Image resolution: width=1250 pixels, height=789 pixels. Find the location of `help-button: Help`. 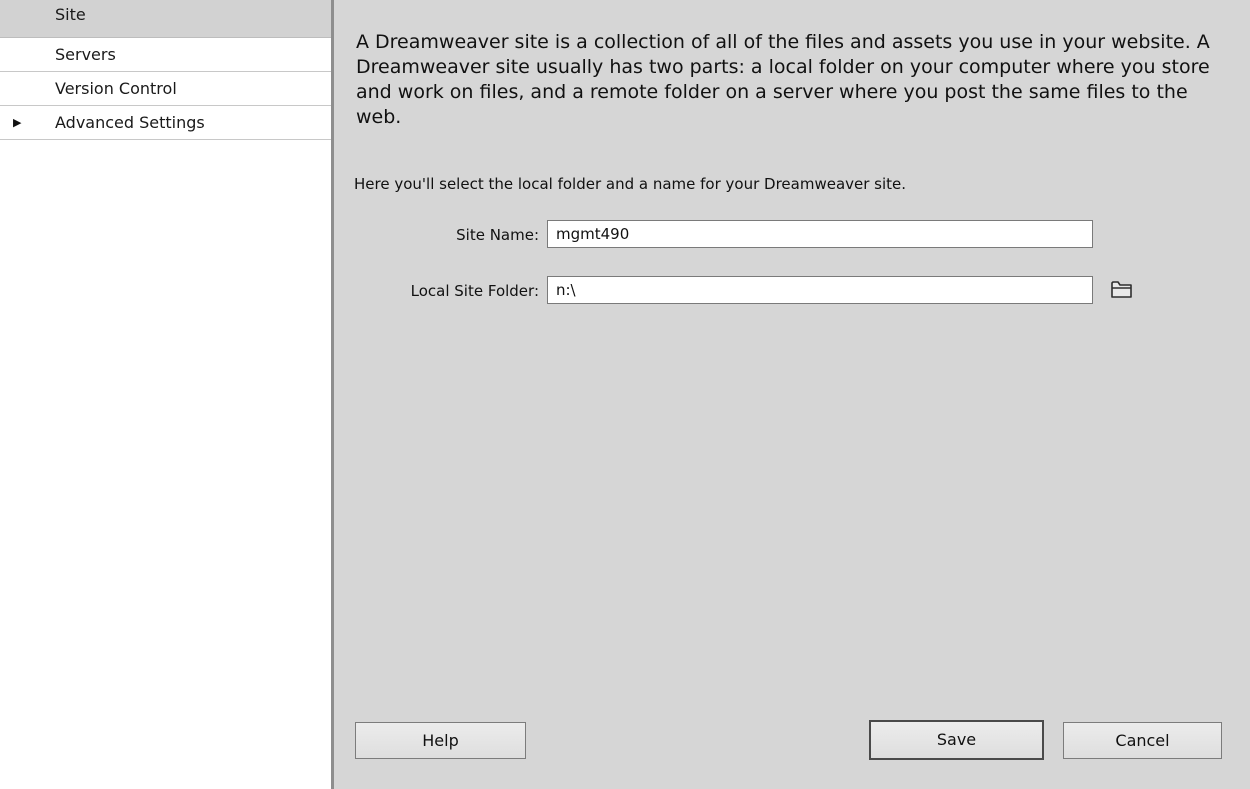

help-button: Help is located at coordinates (440, 740).